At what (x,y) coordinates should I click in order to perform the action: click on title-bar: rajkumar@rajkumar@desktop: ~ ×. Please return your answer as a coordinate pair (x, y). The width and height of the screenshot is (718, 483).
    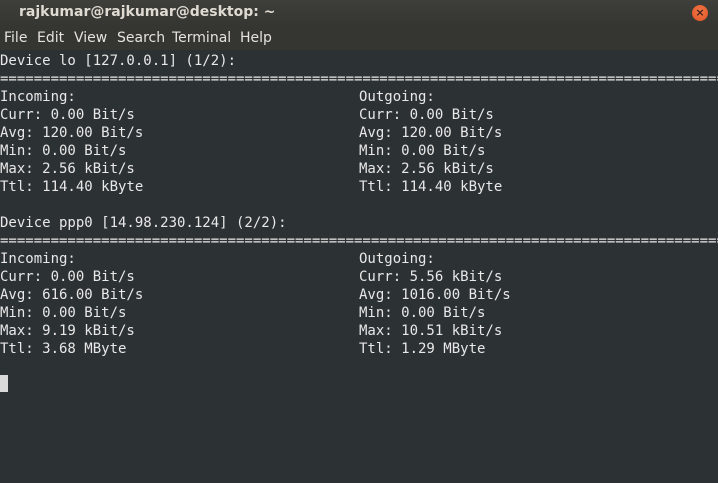
    Looking at the image, I should click on (359, 13).